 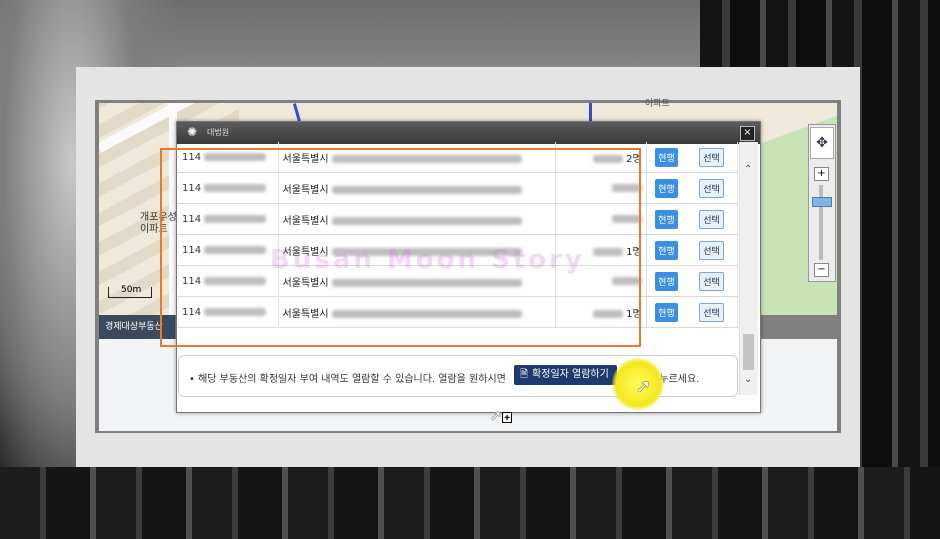 What do you see at coordinates (192, 132) in the screenshot?
I see `court-logo-icon: ✺` at bounding box center [192, 132].